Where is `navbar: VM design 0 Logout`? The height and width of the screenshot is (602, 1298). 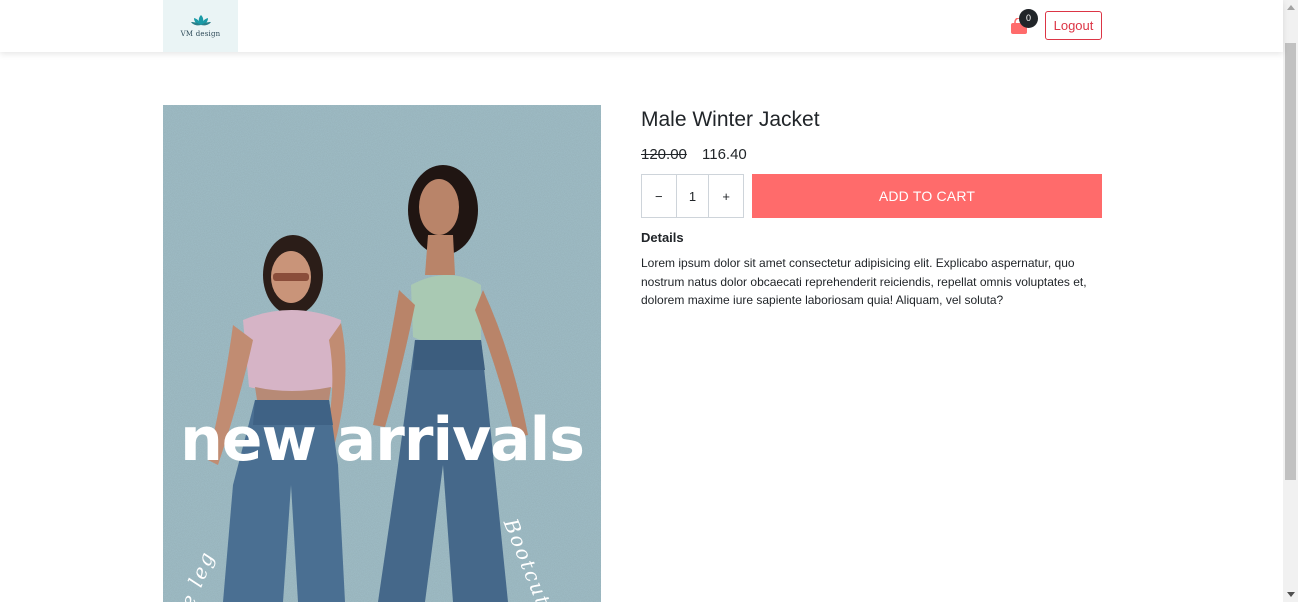
navbar: VM design 0 Logout is located at coordinates (641, 26).